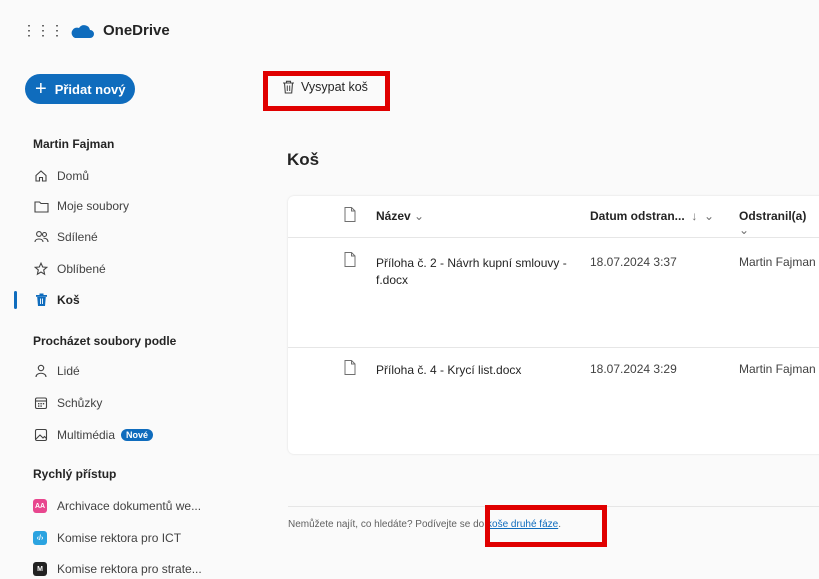  What do you see at coordinates (80, 403) in the screenshot?
I see `sidebar-item-label: Schůzky` at bounding box center [80, 403].